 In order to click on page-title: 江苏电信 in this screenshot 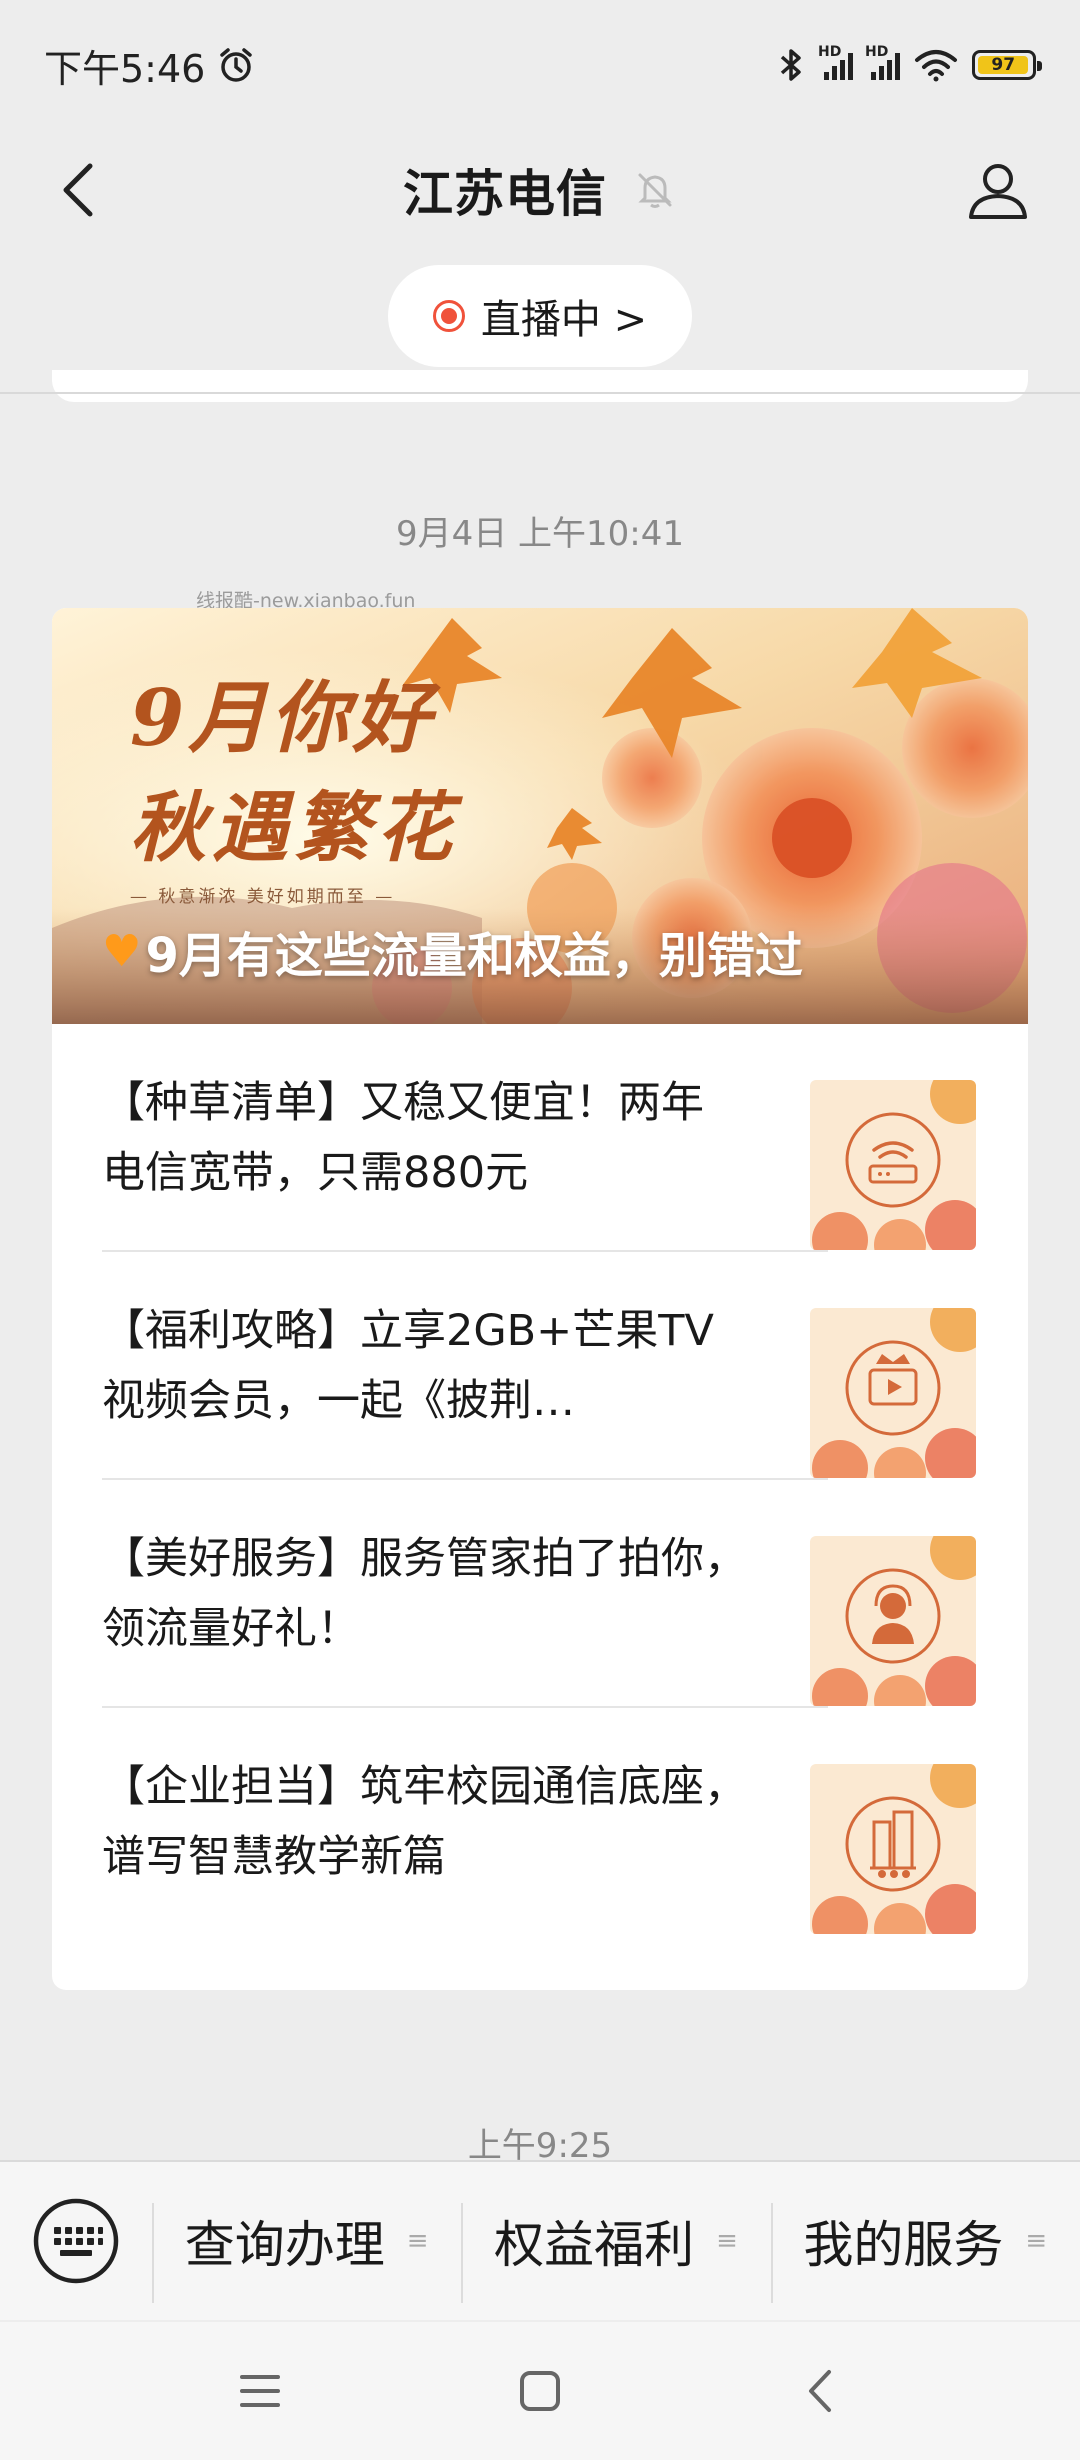, I will do `click(505, 194)`.